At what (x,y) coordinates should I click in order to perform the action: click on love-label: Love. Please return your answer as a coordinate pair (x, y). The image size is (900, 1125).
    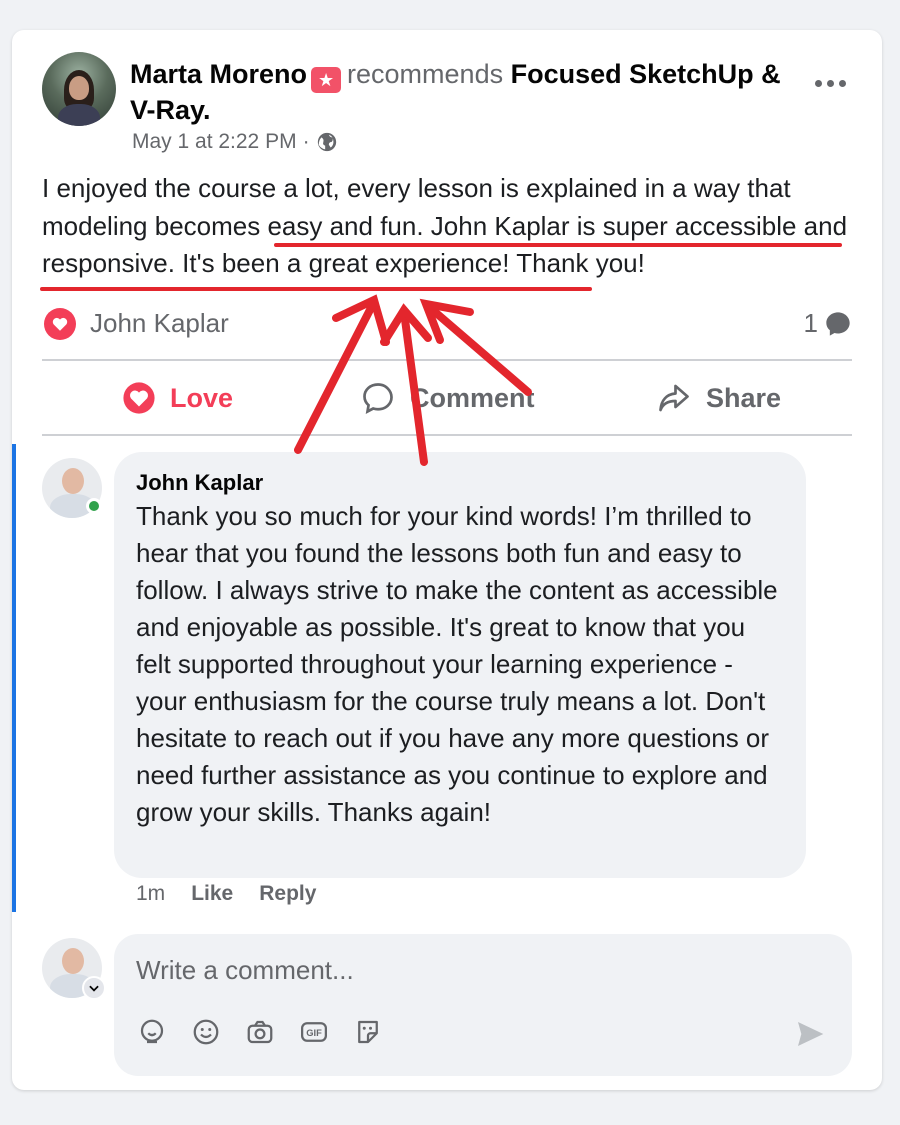
    Looking at the image, I should click on (202, 397).